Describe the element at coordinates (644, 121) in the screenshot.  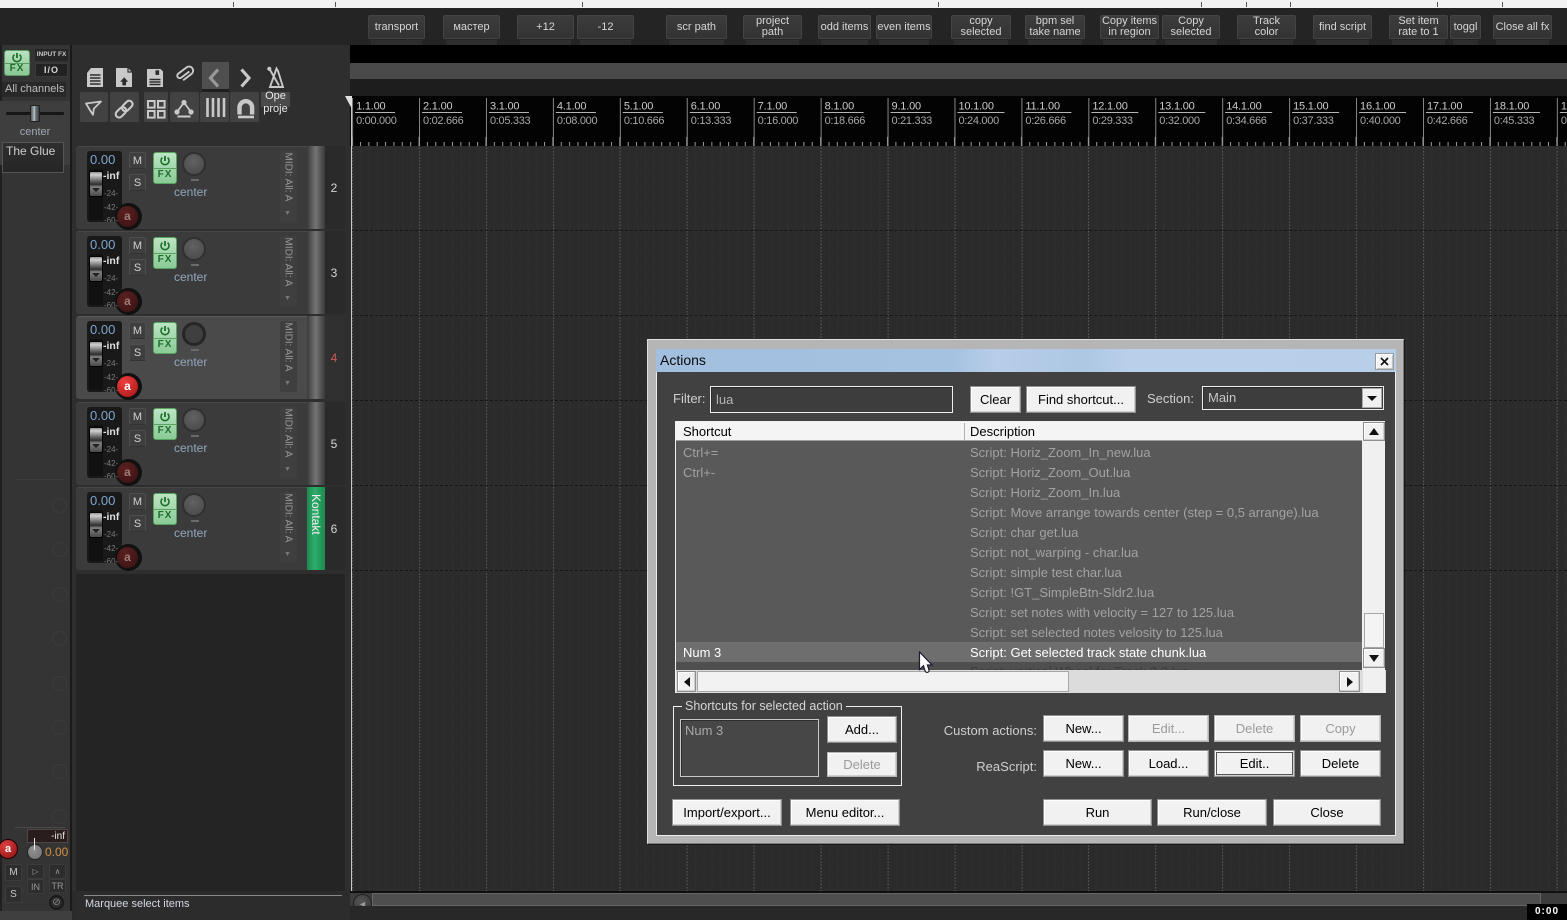
I see `svg-text: 0:10.666` at that location.